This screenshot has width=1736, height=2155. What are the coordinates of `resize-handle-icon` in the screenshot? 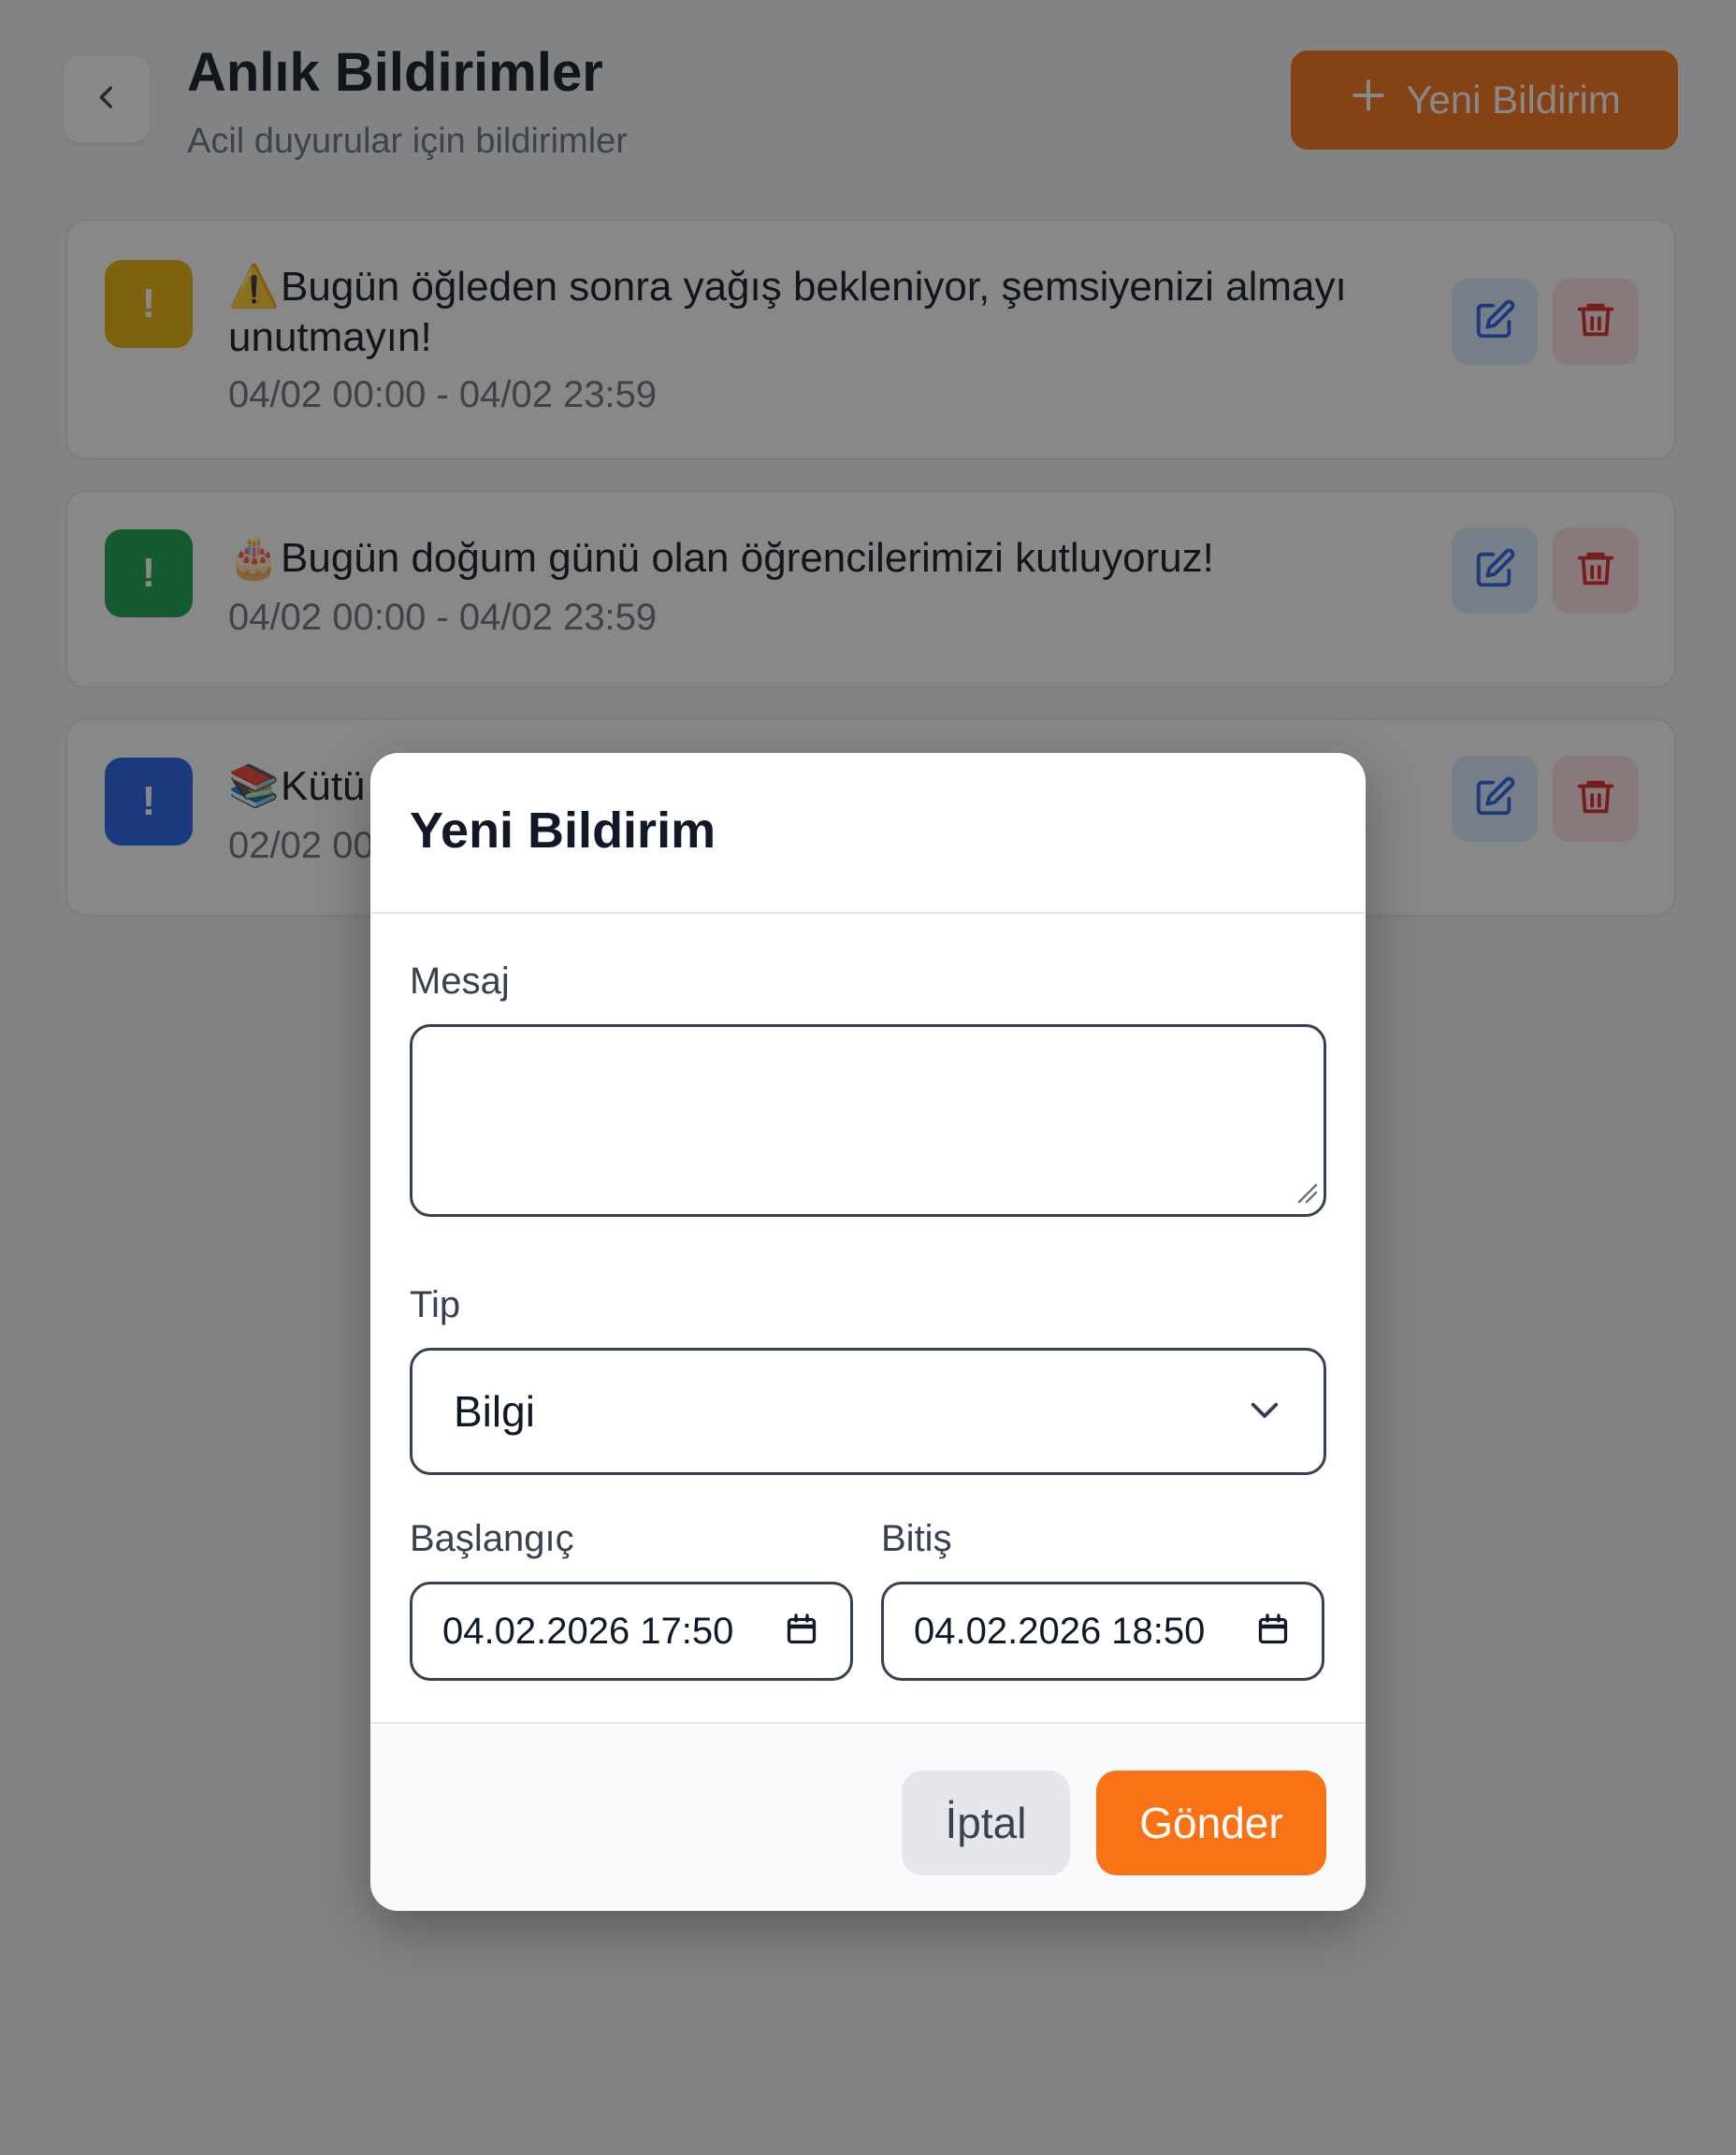 It's located at (1306, 1193).